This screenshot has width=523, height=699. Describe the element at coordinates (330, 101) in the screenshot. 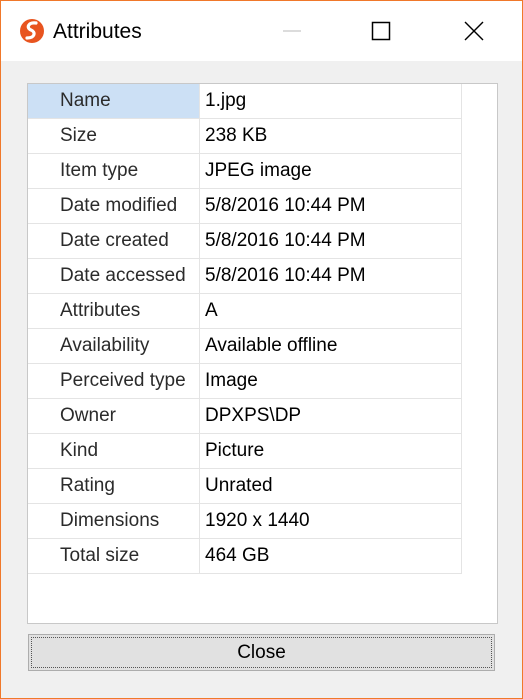

I see `property-value: 1.jpg` at that location.